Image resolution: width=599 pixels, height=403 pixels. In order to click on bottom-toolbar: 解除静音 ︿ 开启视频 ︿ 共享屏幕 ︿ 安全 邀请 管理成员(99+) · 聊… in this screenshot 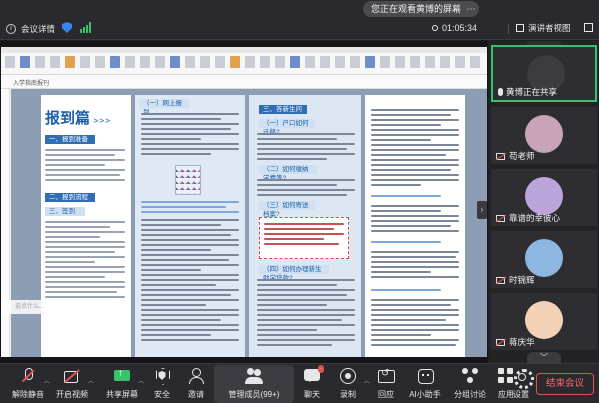, I will do `click(299, 383)`.